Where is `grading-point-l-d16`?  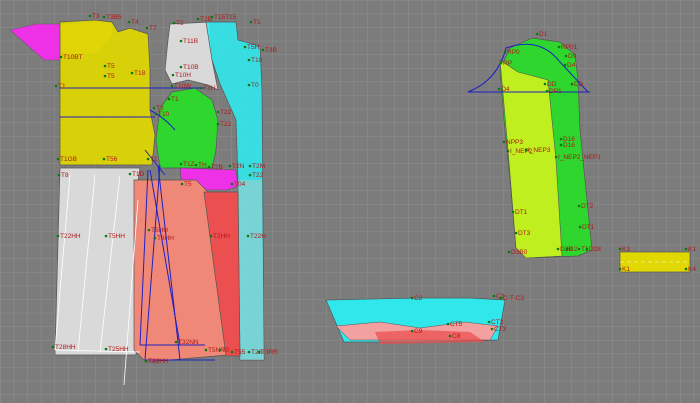 grading-point-l-d16 is located at coordinates (561, 139).